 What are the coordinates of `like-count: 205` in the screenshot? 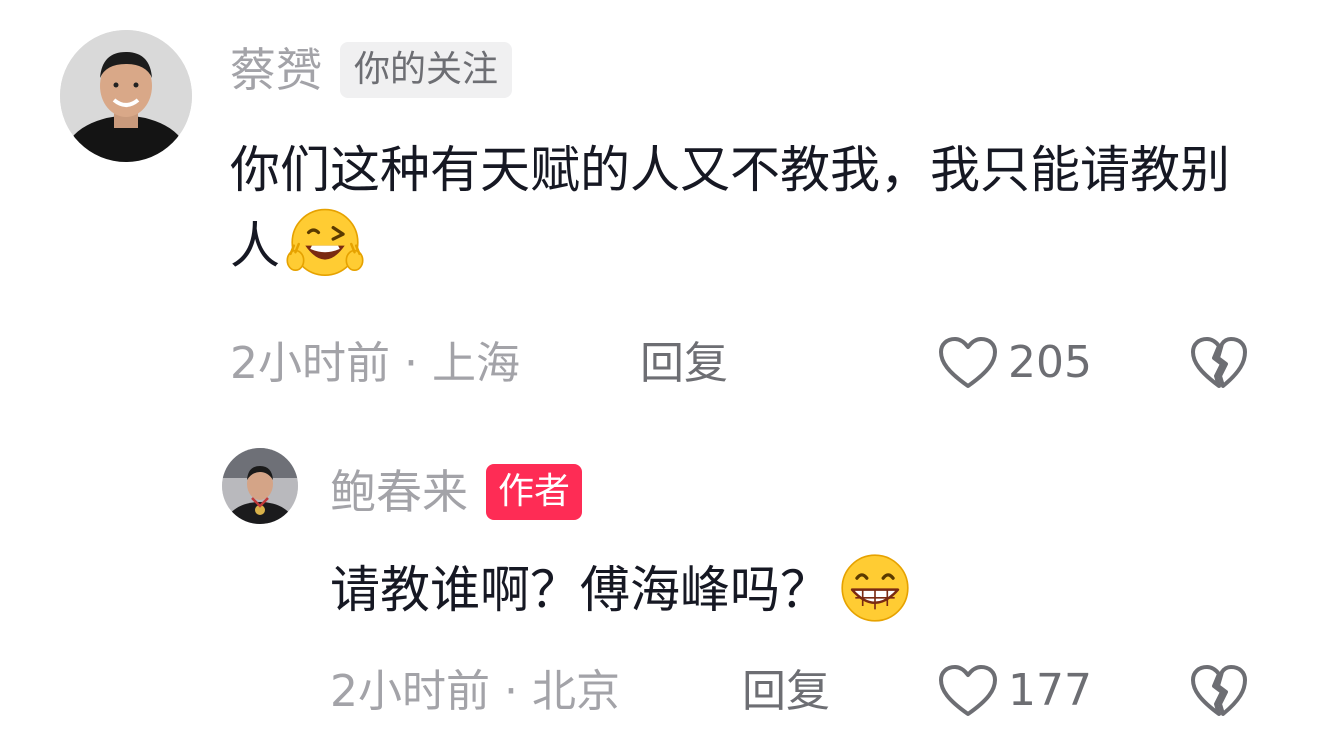 It's located at (1050, 362).